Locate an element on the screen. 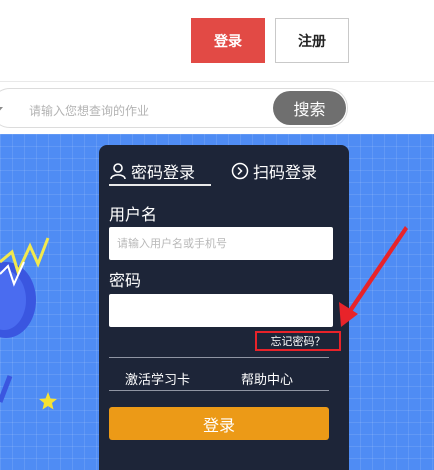  search-bar is located at coordinates (217, 108).